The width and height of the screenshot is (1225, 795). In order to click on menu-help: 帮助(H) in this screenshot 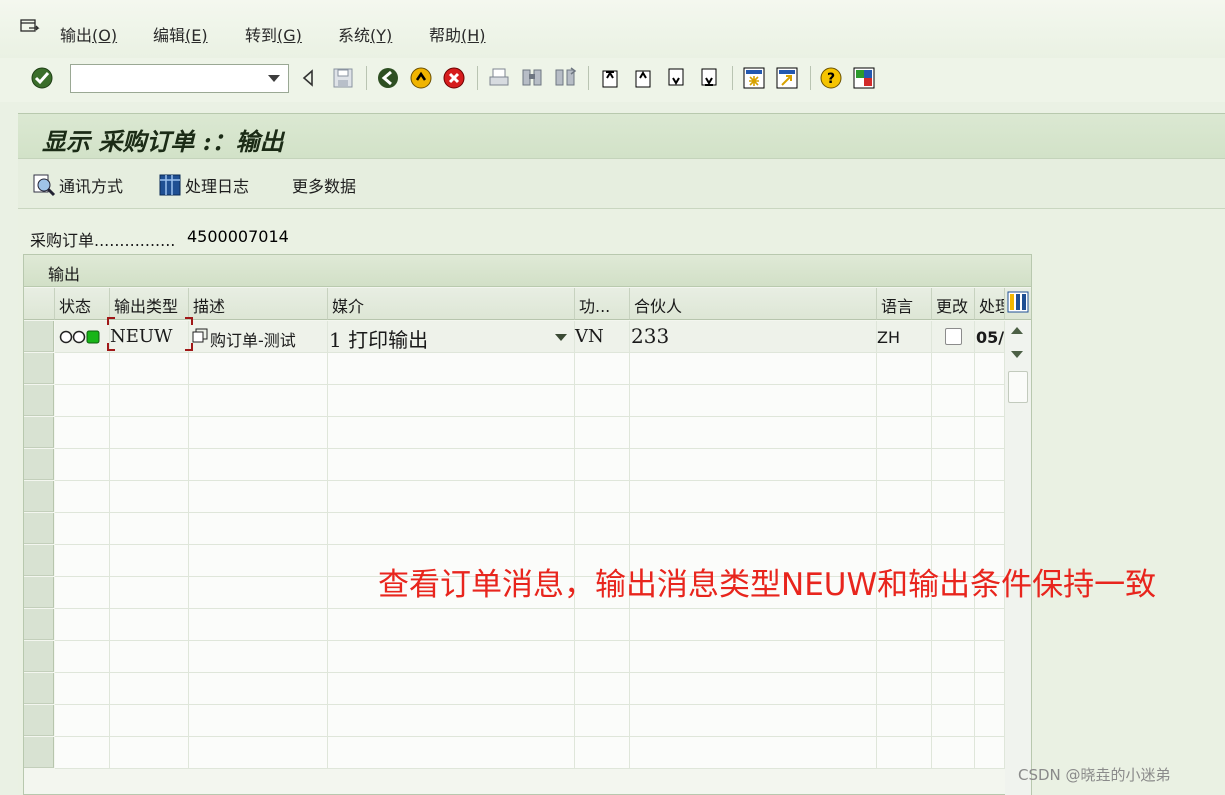, I will do `click(457, 34)`.